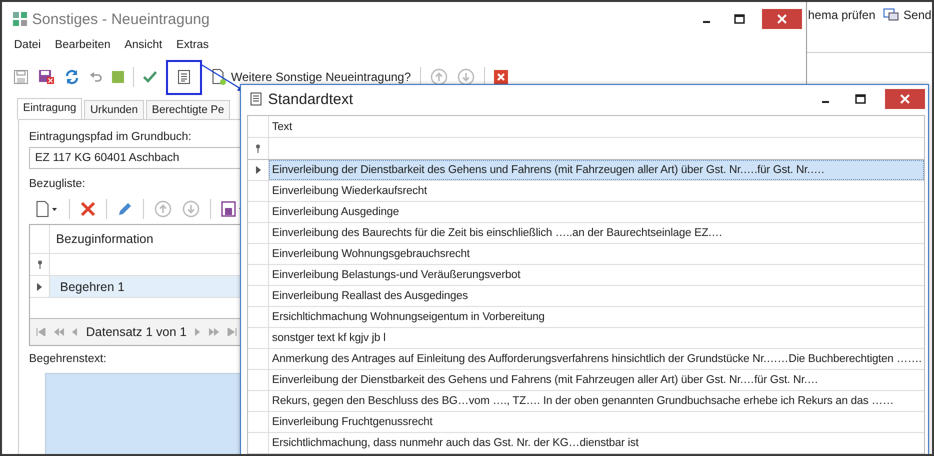  I want to click on check-icon, so click(150, 77).